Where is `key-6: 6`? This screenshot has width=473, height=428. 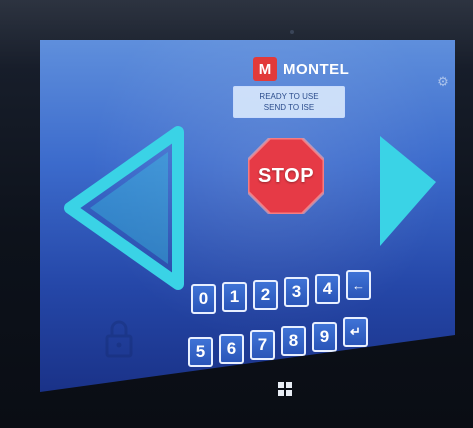 key-6: 6 is located at coordinates (231, 349).